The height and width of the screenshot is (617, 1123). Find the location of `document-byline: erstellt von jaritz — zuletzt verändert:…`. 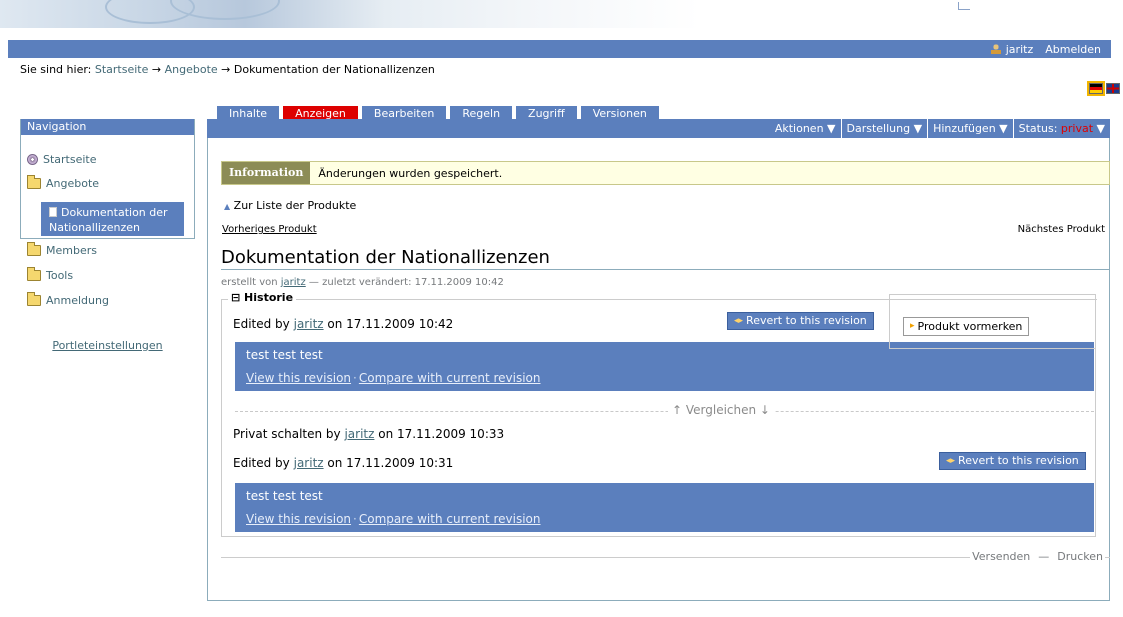

document-byline: erstellt von jaritz — zuletzt verändert:… is located at coordinates (362, 282).